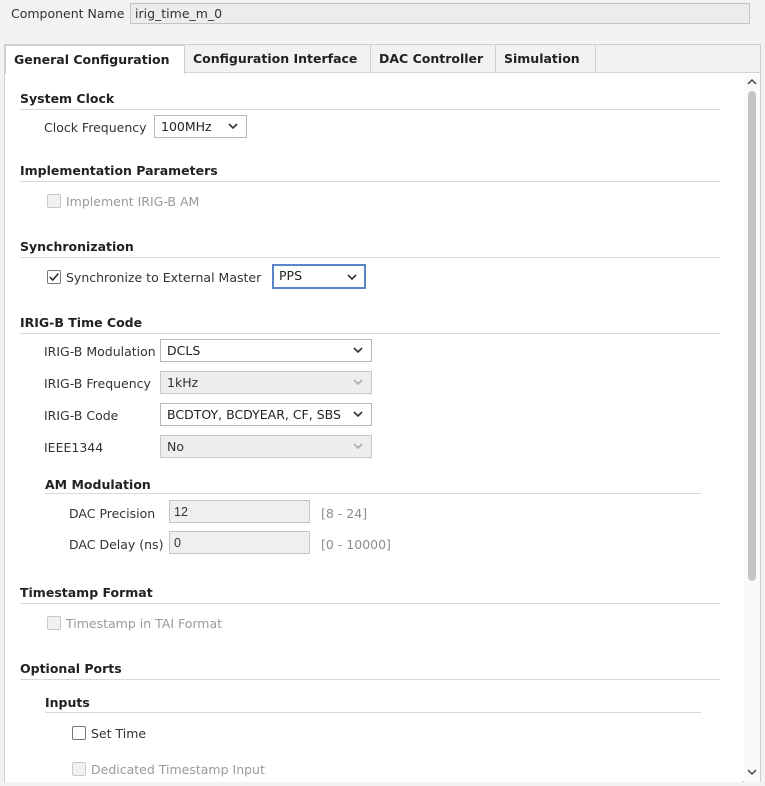  I want to click on tab-simulation: Simulation, so click(546, 59).